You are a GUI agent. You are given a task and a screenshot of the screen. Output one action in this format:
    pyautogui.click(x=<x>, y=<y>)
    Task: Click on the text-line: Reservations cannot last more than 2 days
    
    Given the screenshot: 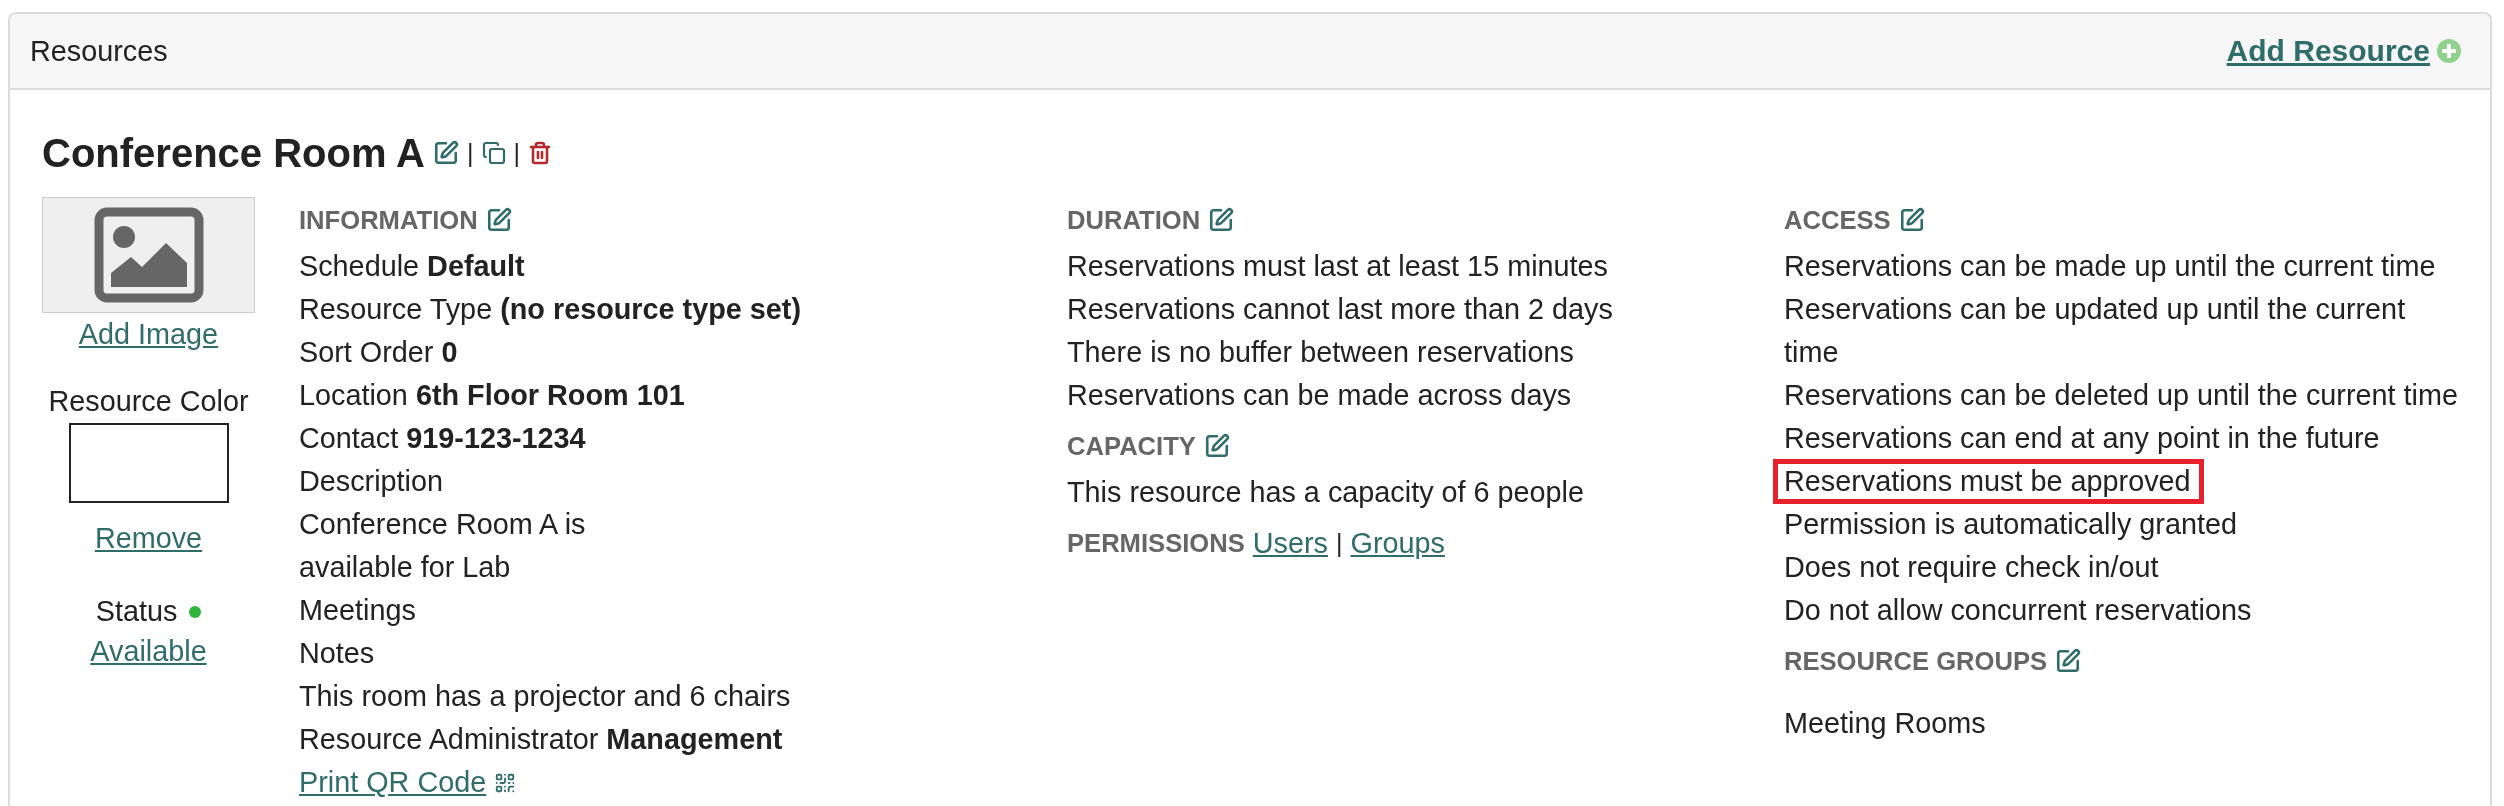 What is the action you would take?
    pyautogui.click(x=1340, y=309)
    